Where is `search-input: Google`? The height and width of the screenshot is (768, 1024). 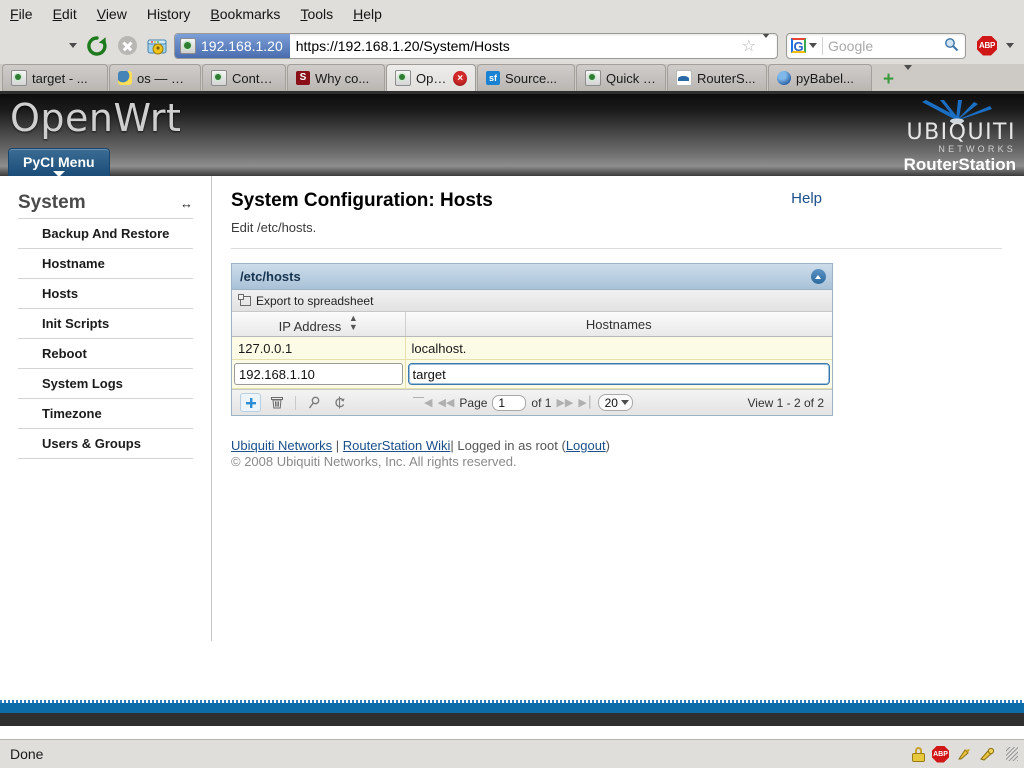
search-input: Google is located at coordinates (883, 46).